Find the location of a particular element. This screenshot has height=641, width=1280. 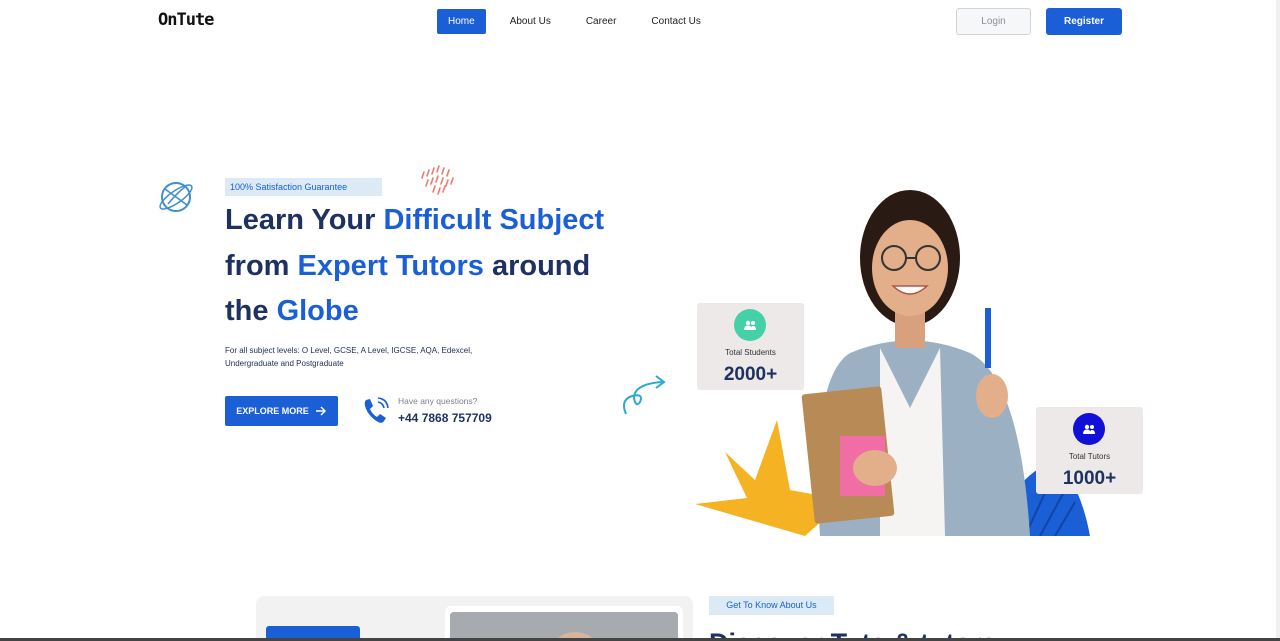

stat-label: Total Tutors is located at coordinates (1089, 456).